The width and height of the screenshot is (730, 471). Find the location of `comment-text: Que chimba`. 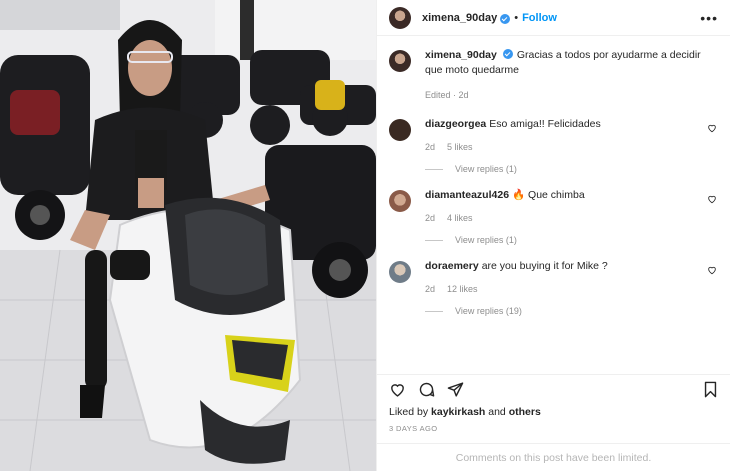

comment-text: Que chimba is located at coordinates (556, 195).